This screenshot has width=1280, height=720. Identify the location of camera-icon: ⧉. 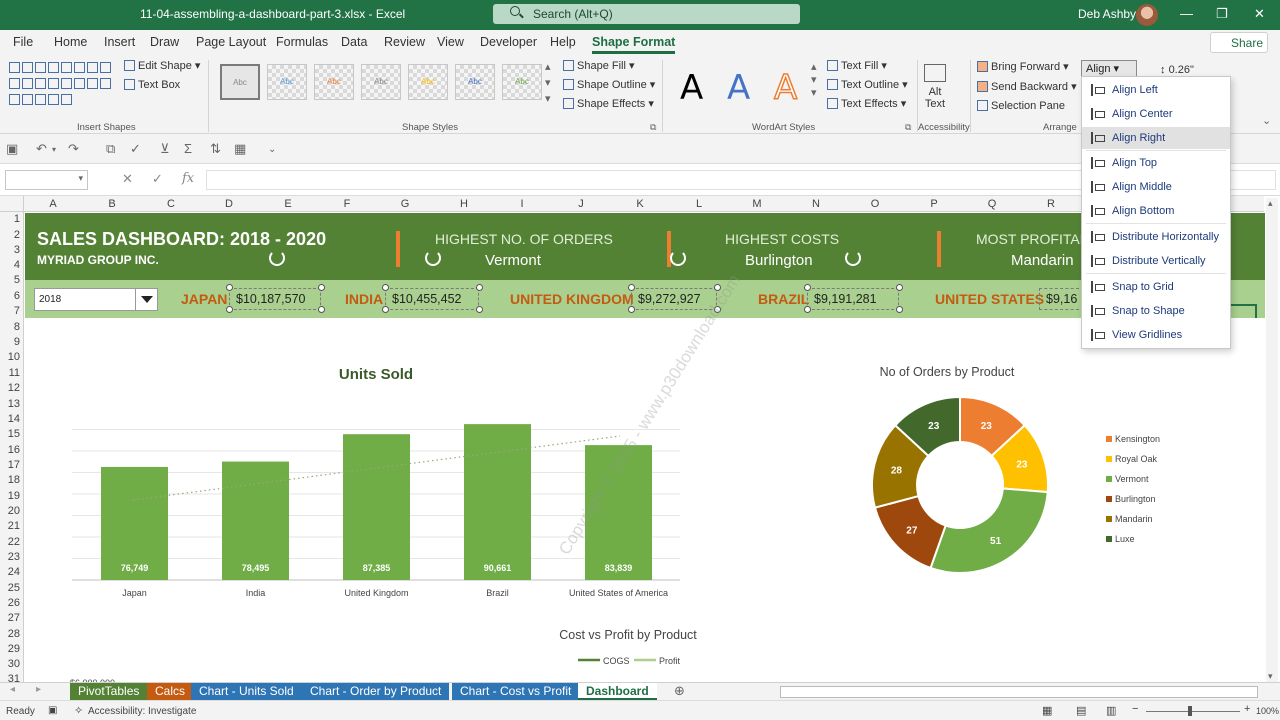
(110, 149).